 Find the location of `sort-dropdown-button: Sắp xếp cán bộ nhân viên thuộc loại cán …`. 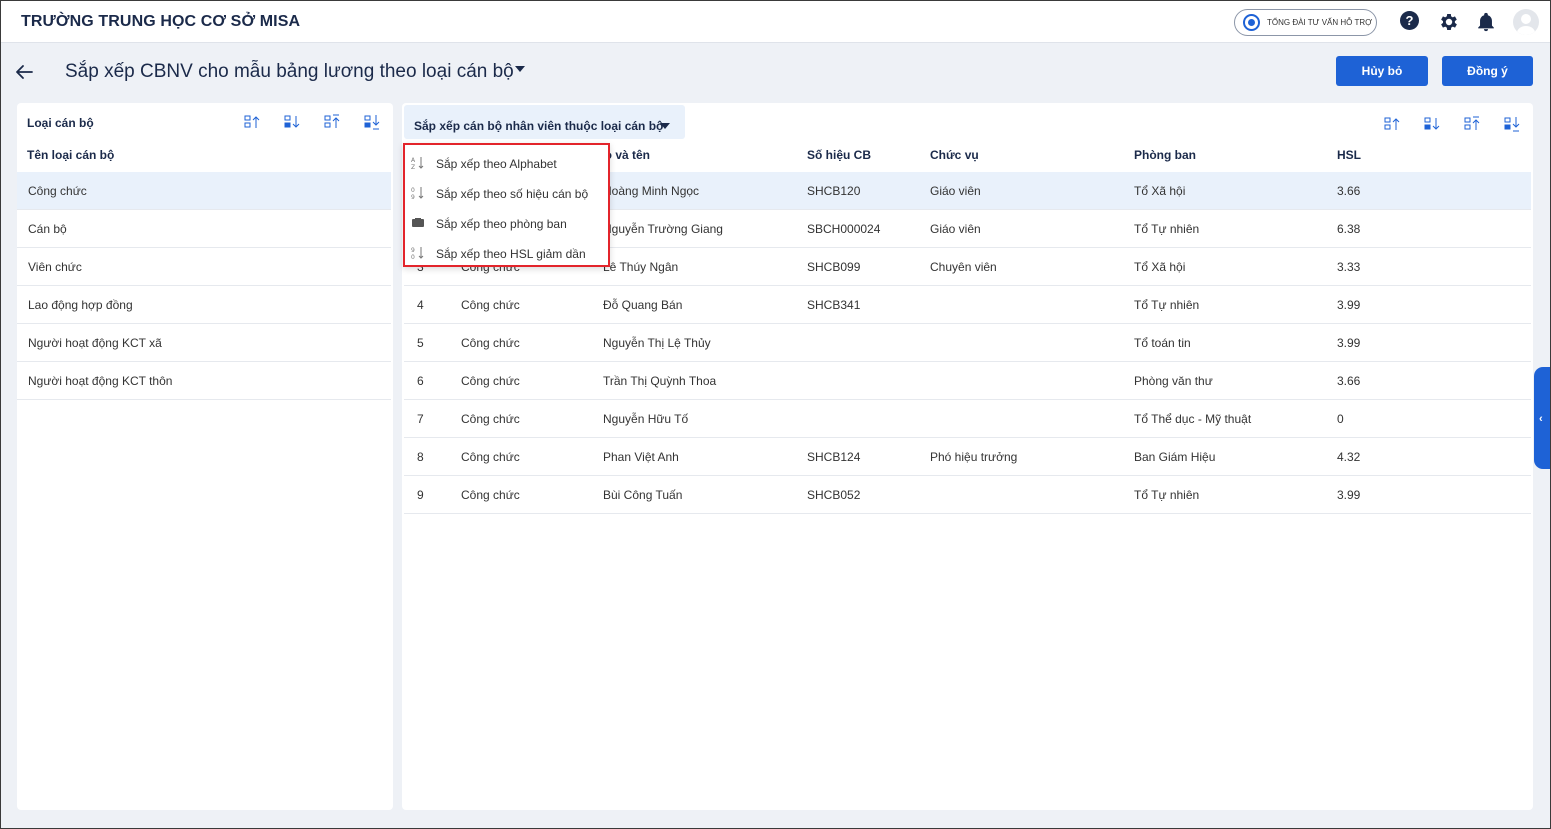

sort-dropdown-button: Sắp xếp cán bộ nhân viên thuộc loại cán … is located at coordinates (544, 122).